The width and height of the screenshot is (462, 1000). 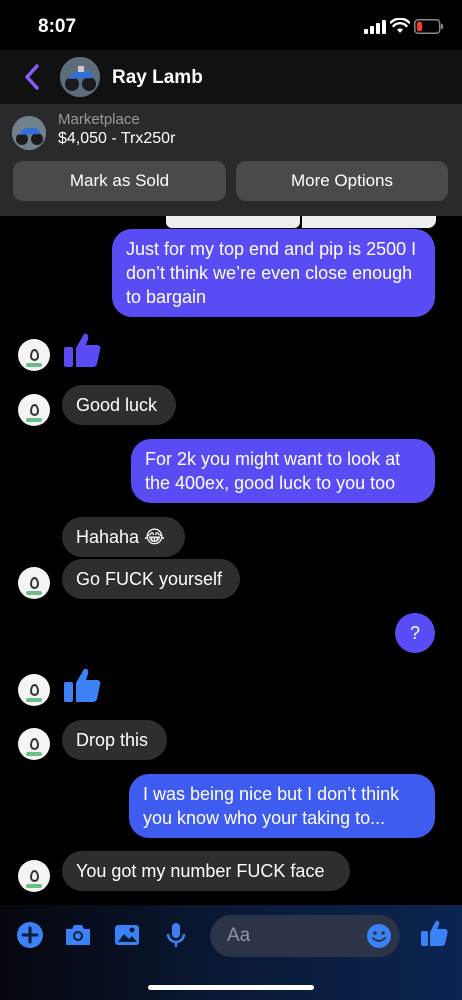 What do you see at coordinates (127, 935) in the screenshot?
I see `gallery-icon` at bounding box center [127, 935].